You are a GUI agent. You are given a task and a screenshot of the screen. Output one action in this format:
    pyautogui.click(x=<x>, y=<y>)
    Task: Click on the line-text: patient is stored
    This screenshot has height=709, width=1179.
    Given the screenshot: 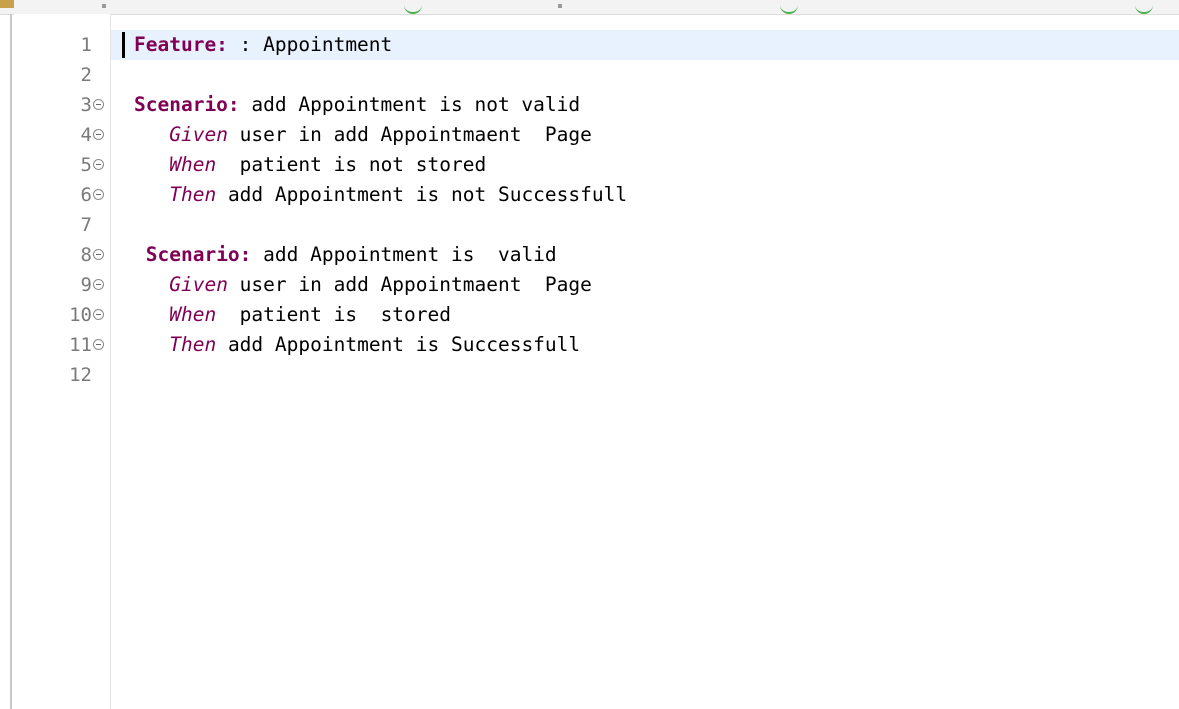 What is the action you would take?
    pyautogui.click(x=334, y=314)
    